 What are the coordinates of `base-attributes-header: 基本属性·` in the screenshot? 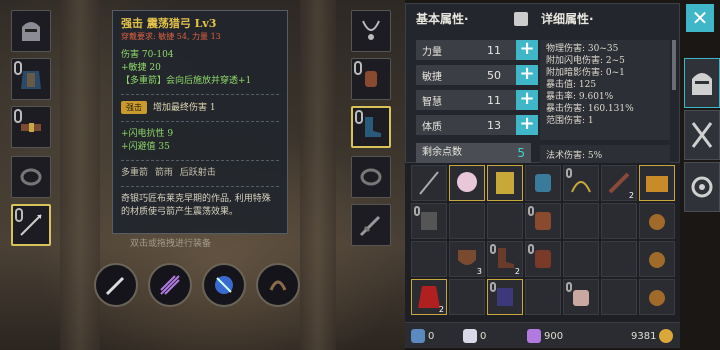 It's located at (442, 18).